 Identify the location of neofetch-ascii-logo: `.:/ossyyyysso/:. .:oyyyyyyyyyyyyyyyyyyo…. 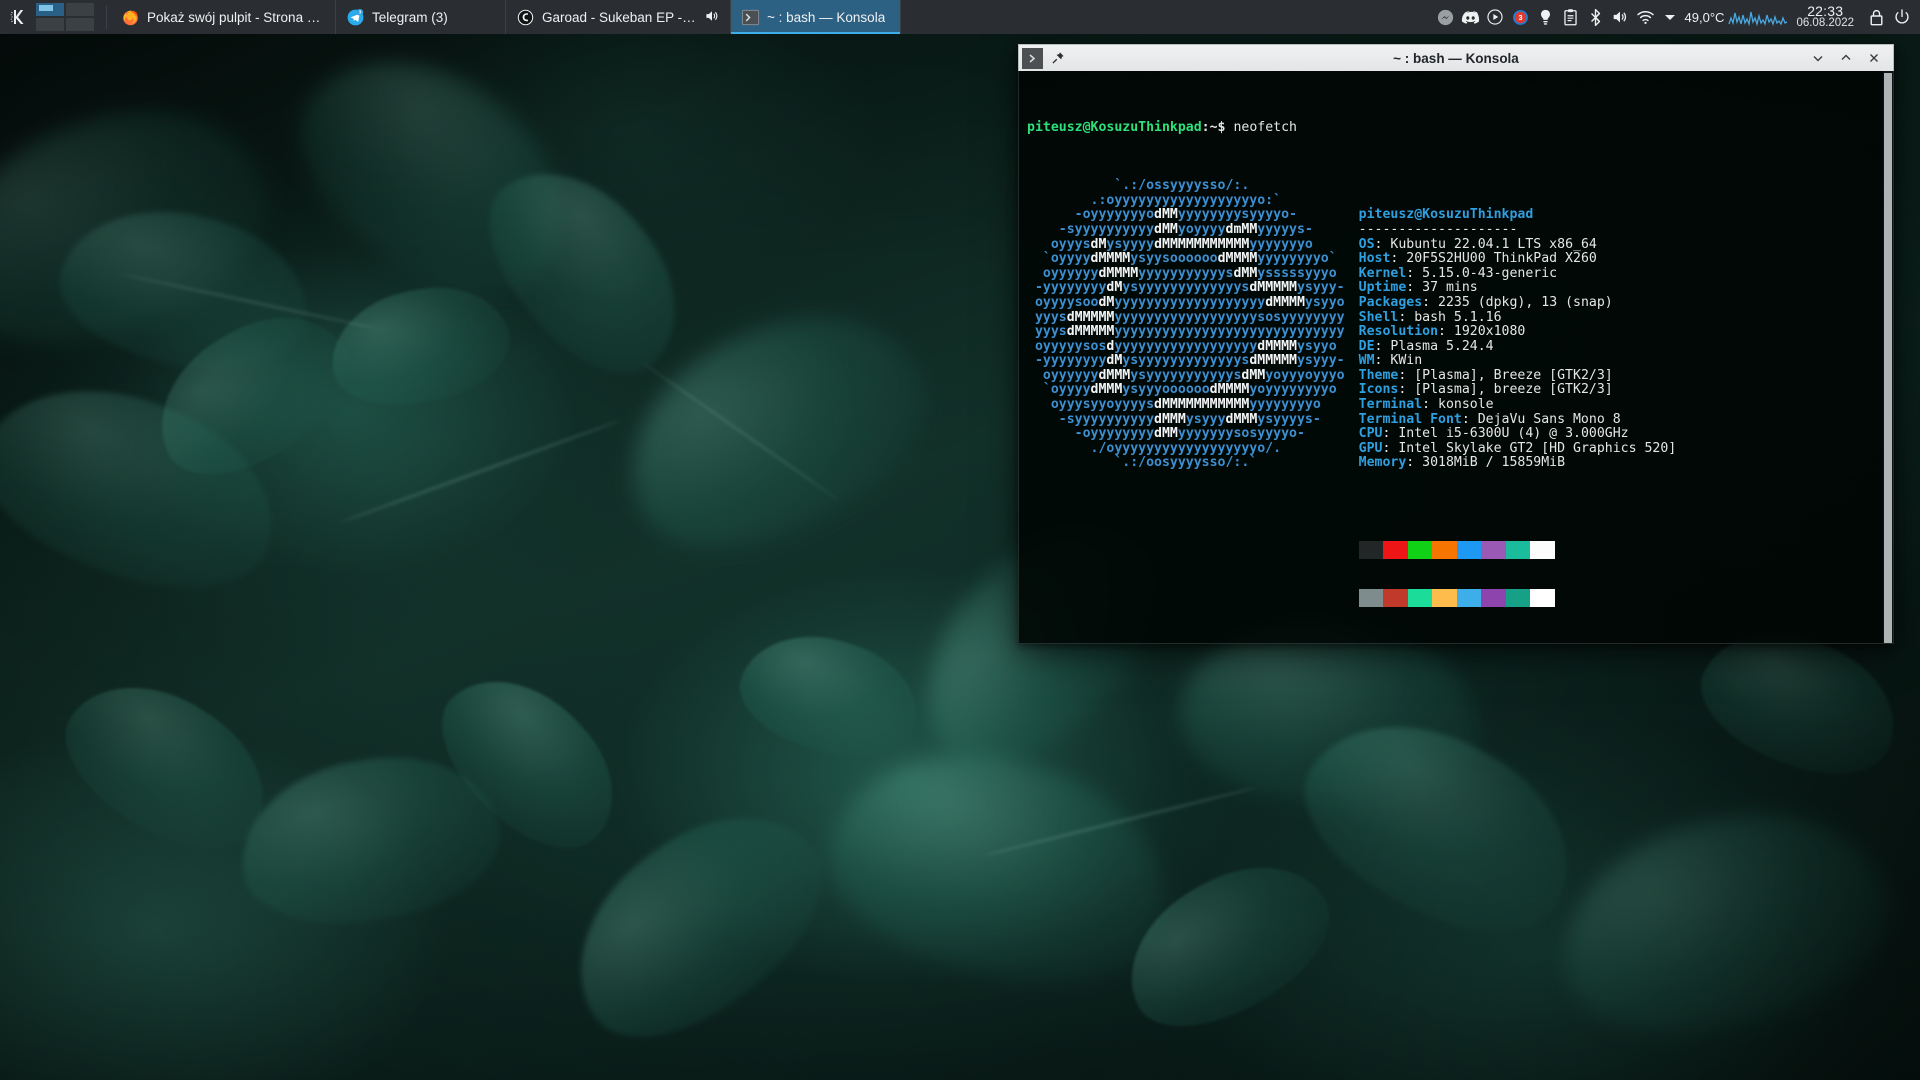
(1189, 324).